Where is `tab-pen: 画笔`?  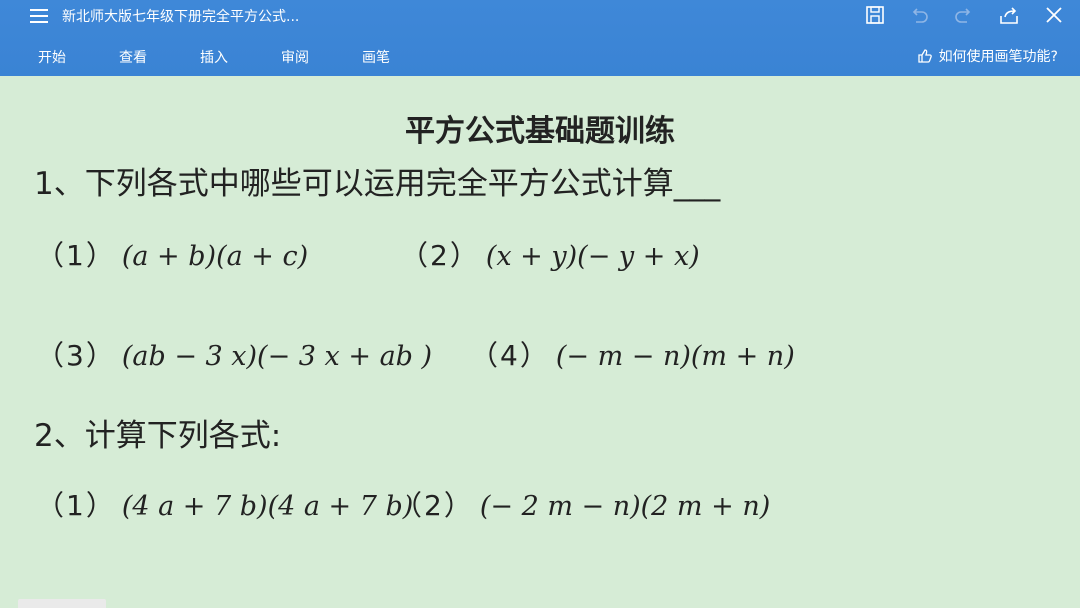
tab-pen: 画笔 is located at coordinates (376, 57).